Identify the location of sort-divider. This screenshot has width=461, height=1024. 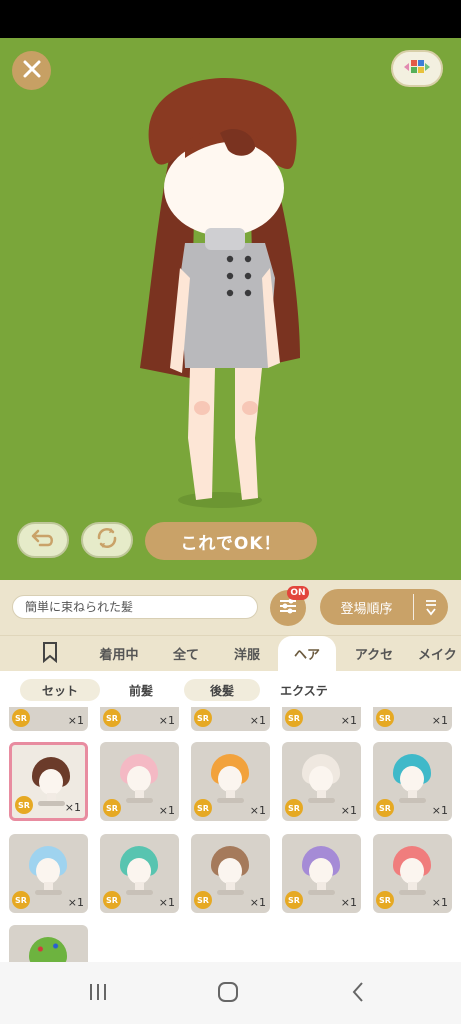
(413, 607).